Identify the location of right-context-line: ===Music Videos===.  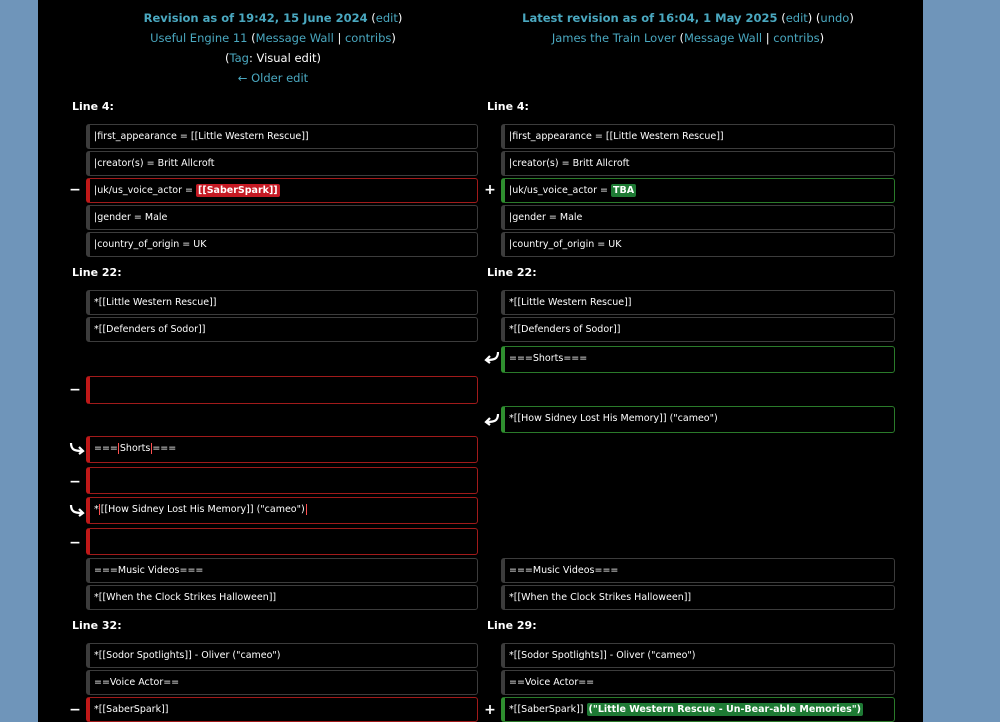
(698, 570).